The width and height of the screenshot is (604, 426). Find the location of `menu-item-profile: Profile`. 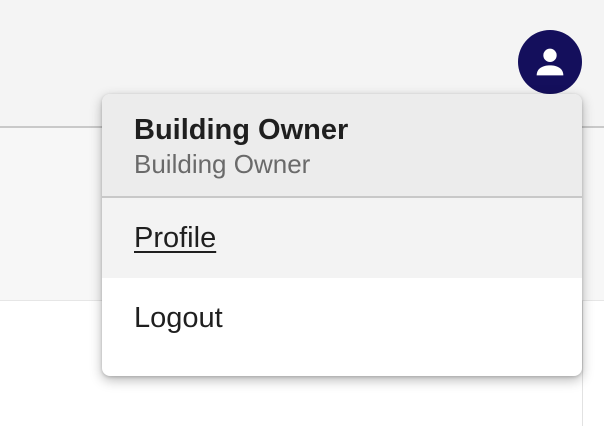

menu-item-profile: Profile is located at coordinates (342, 238).